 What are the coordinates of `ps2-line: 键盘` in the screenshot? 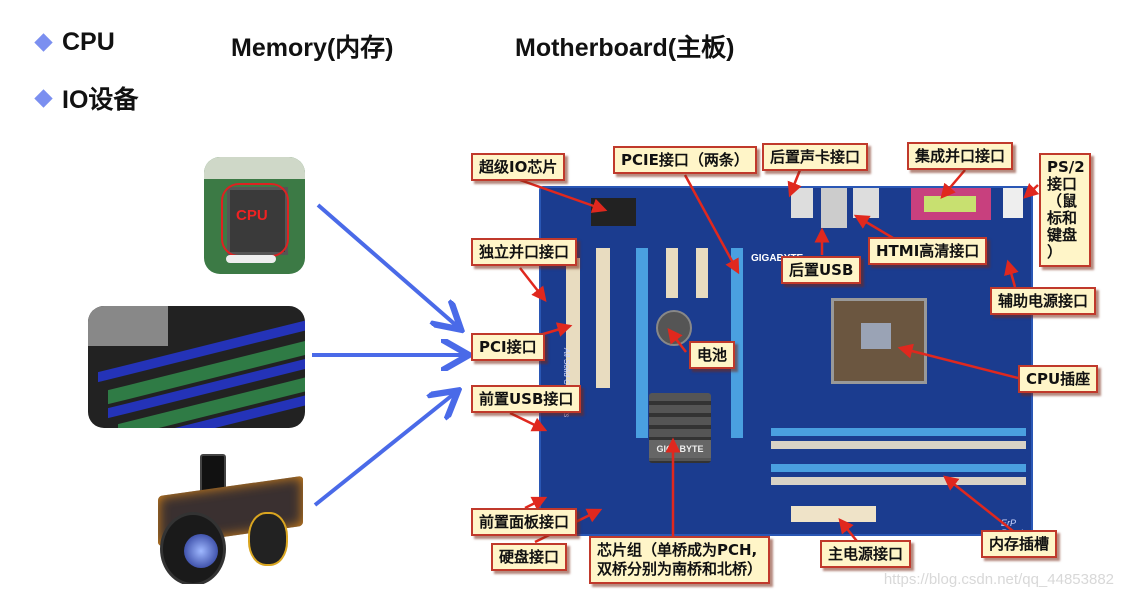 It's located at (1062, 235).